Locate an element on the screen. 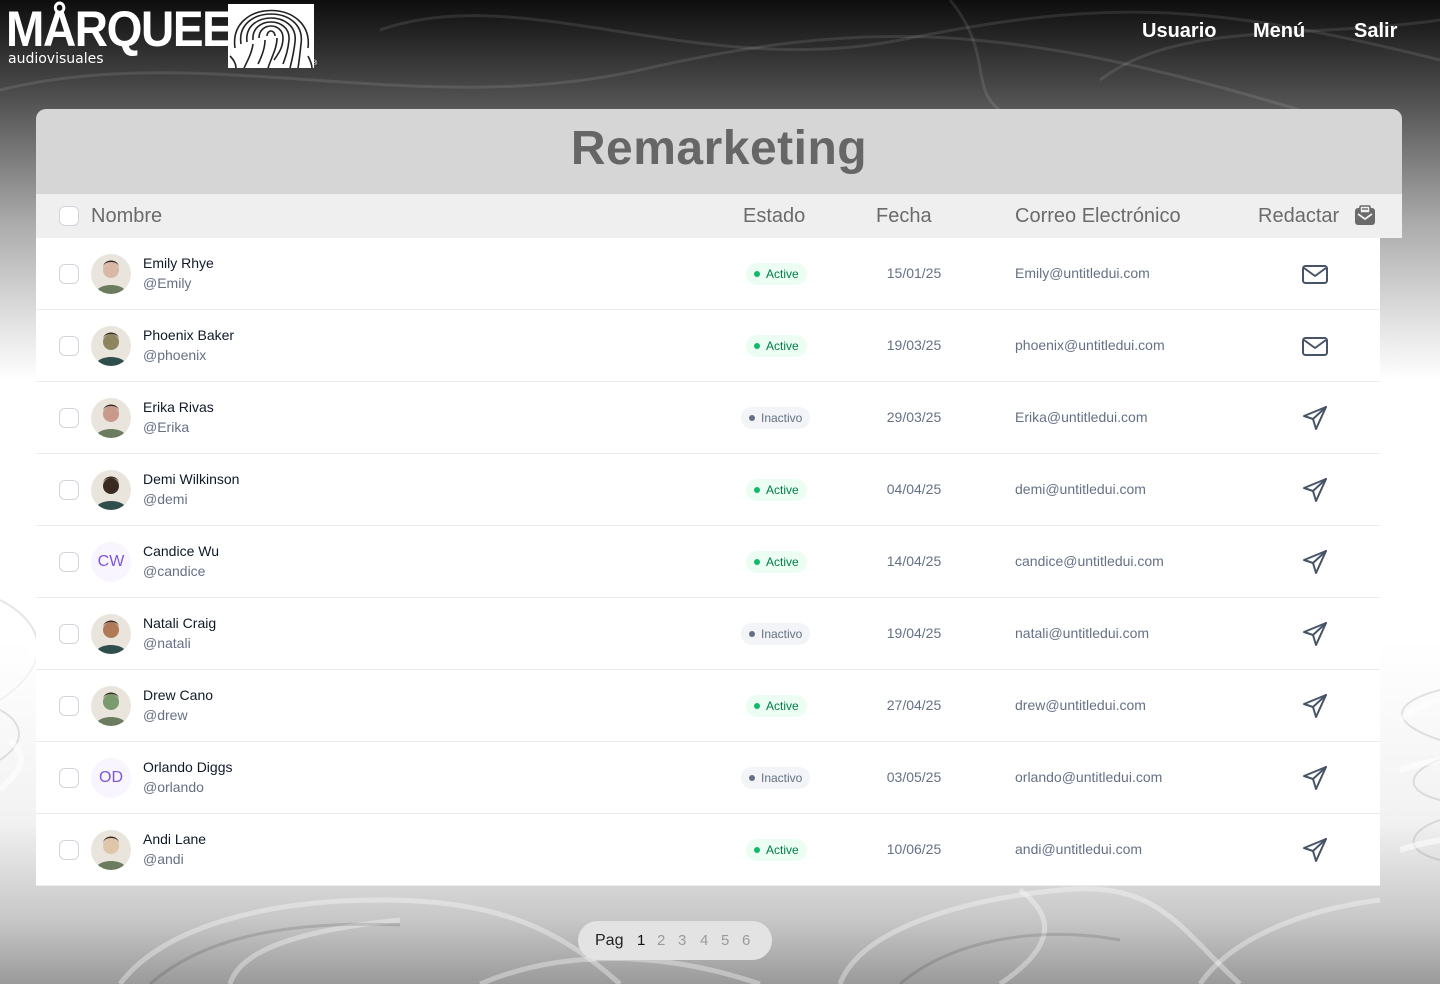  user-name: Emily Rhye is located at coordinates (178, 263).